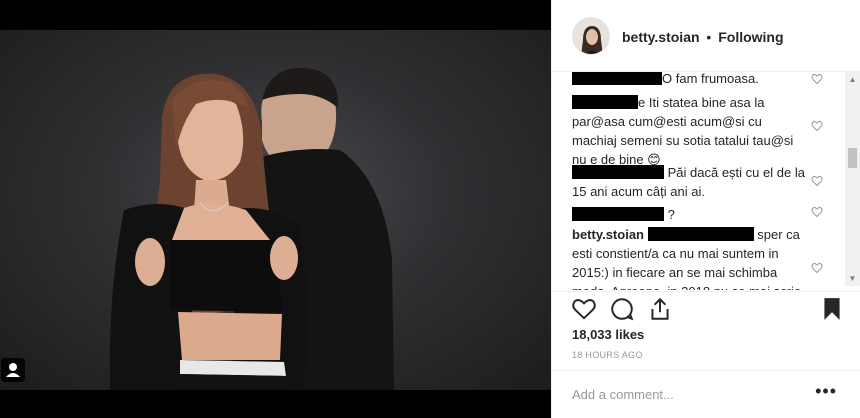 Image resolution: width=860 pixels, height=418 pixels. What do you see at coordinates (591, 36) in the screenshot?
I see `avatar` at bounding box center [591, 36].